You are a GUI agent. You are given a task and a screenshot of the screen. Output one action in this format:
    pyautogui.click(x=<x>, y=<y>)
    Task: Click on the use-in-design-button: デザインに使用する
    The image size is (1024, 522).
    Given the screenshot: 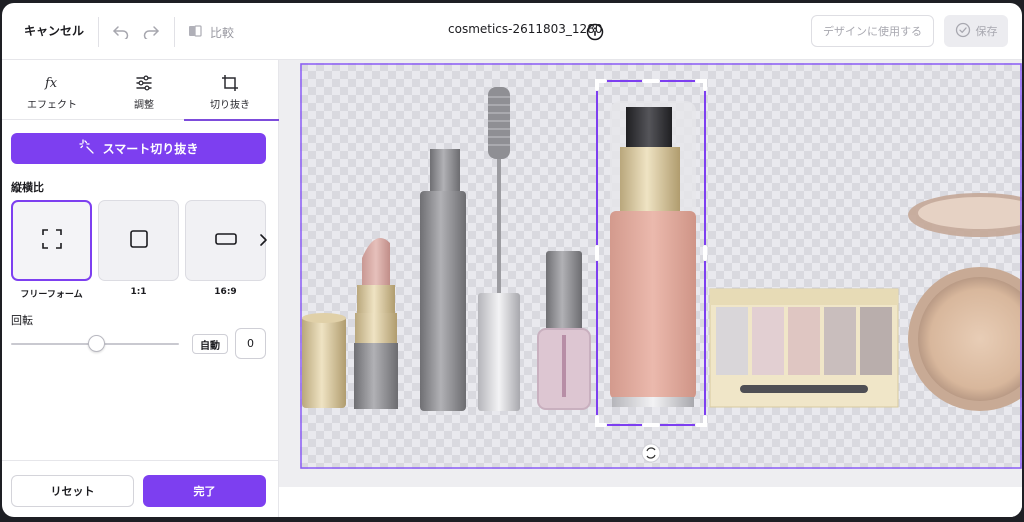 What is the action you would take?
    pyautogui.click(x=872, y=31)
    